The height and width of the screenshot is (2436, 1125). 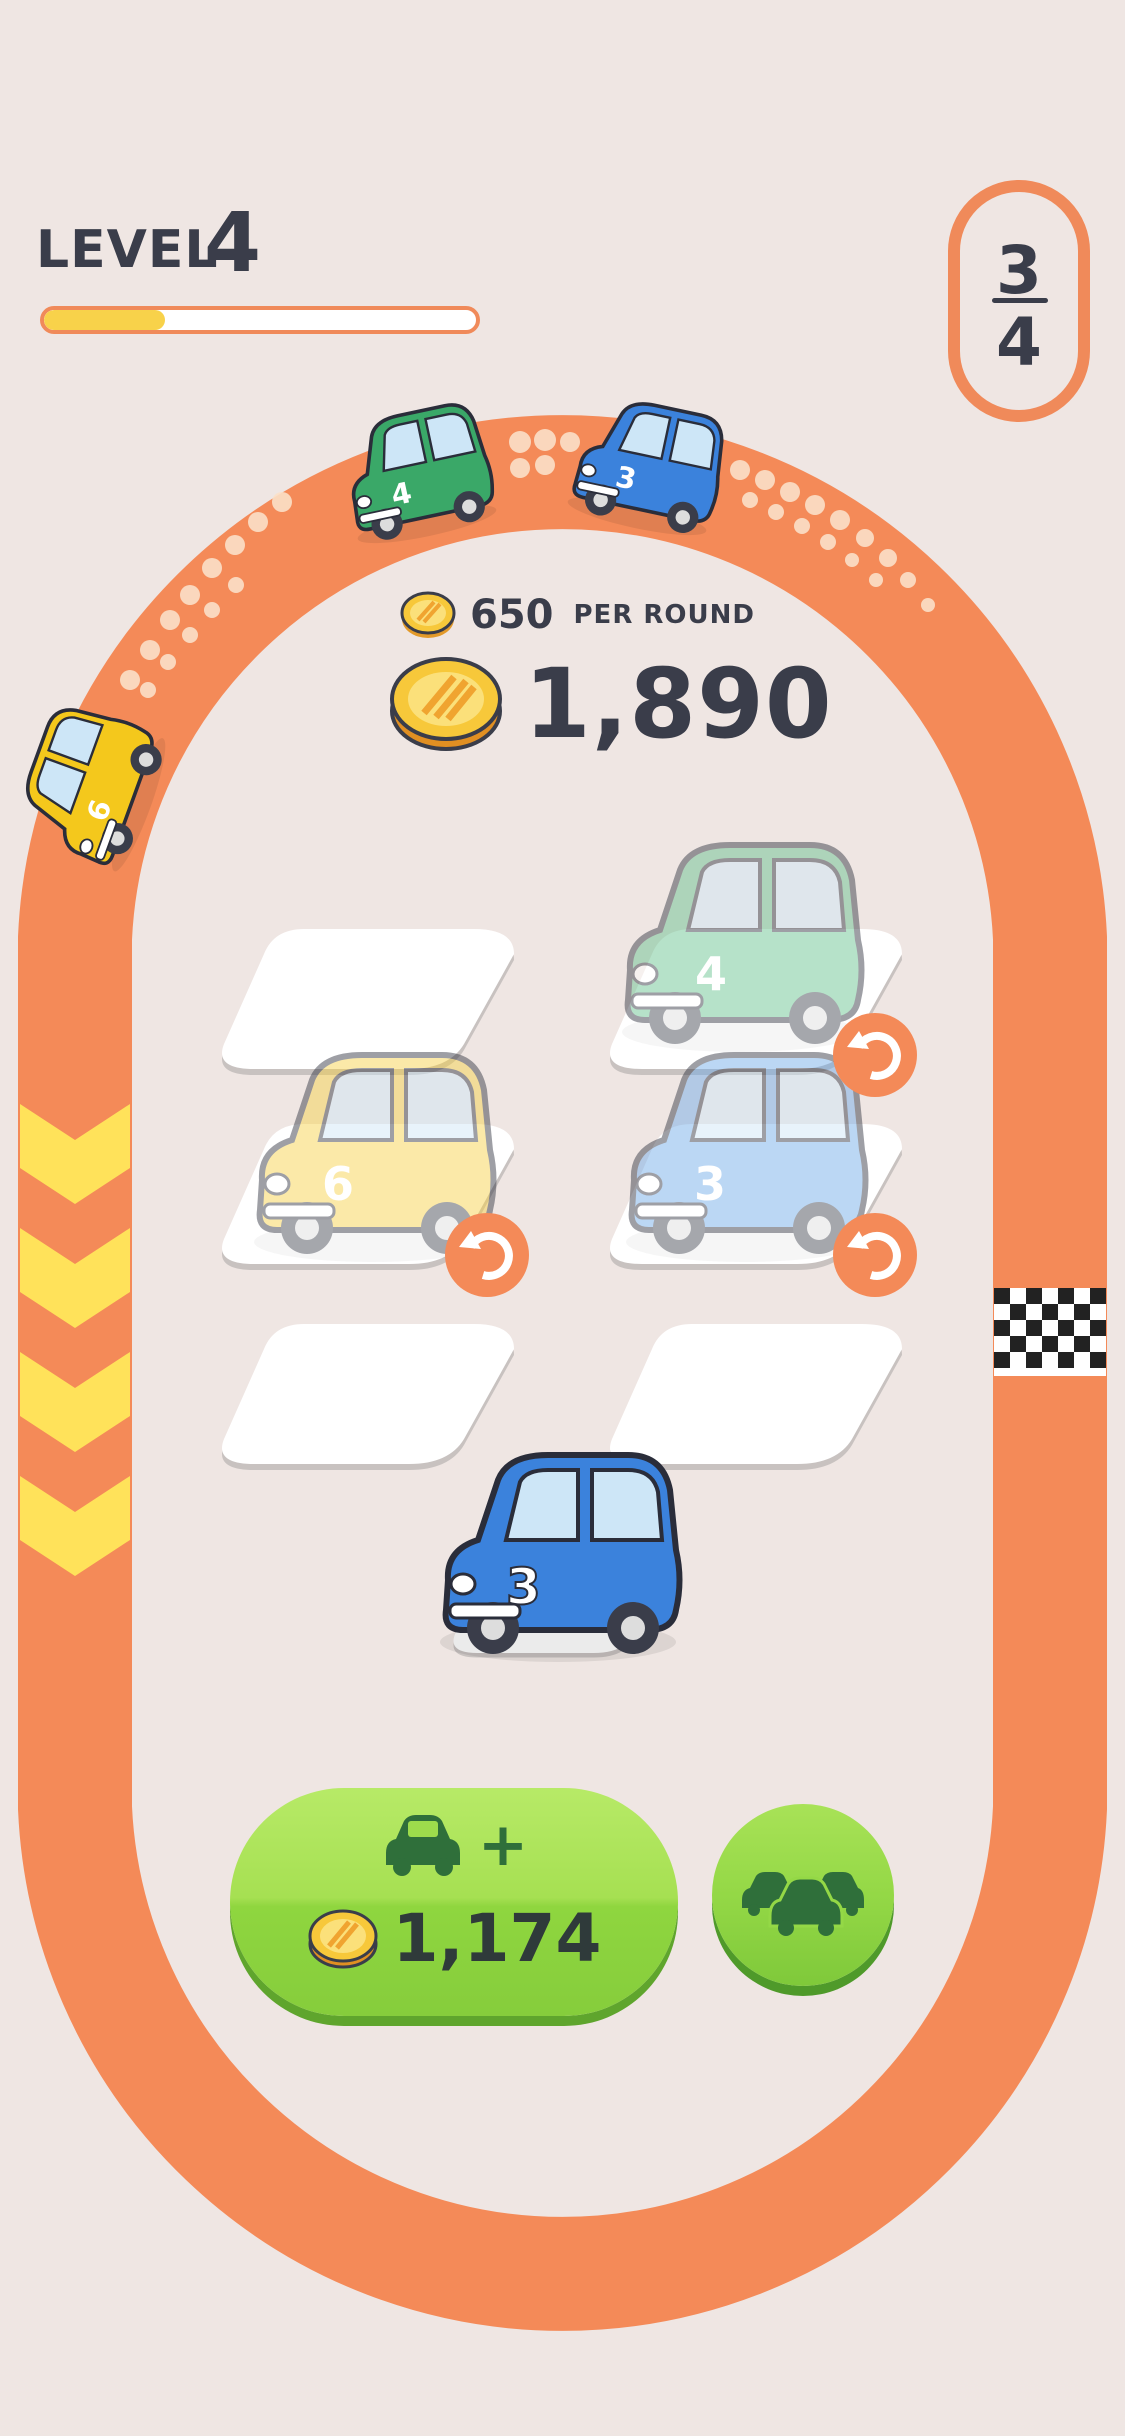 I want to click on svg-text: 4, so click(x=711, y=974).